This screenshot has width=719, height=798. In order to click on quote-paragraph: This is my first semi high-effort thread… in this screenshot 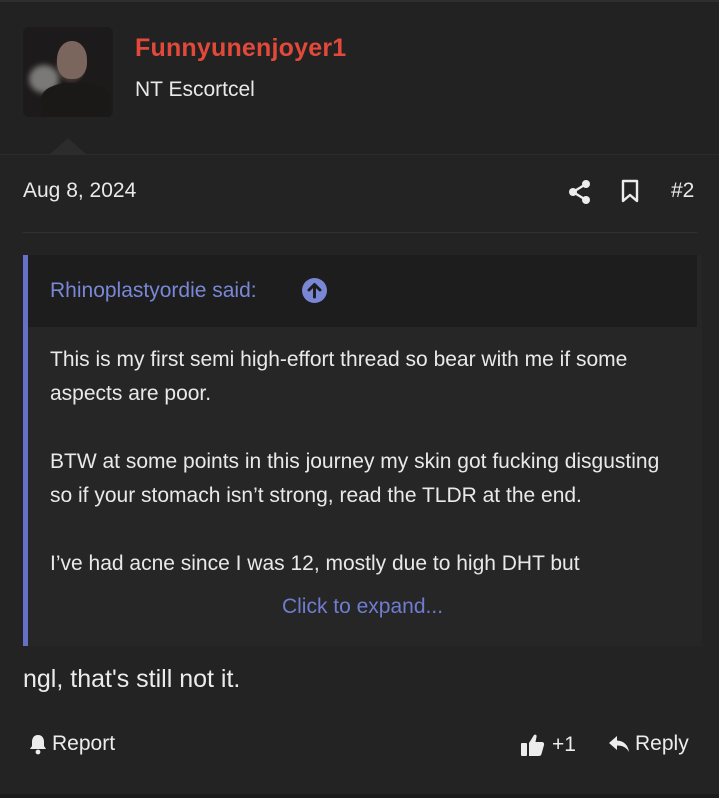, I will do `click(339, 376)`.